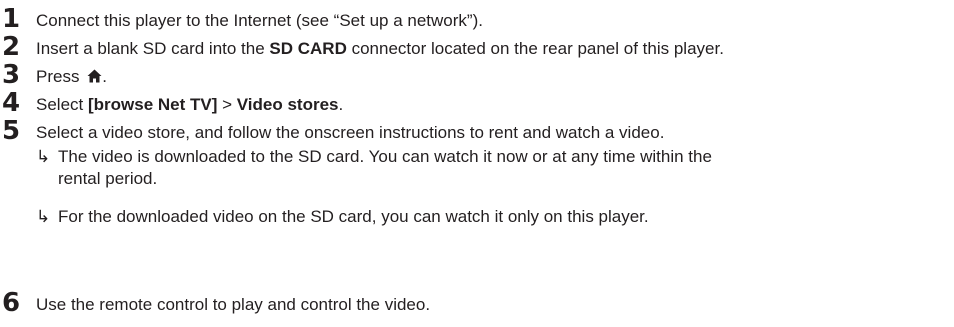 The height and width of the screenshot is (327, 954). Describe the element at coordinates (94, 78) in the screenshot. I see `home-icon` at that location.